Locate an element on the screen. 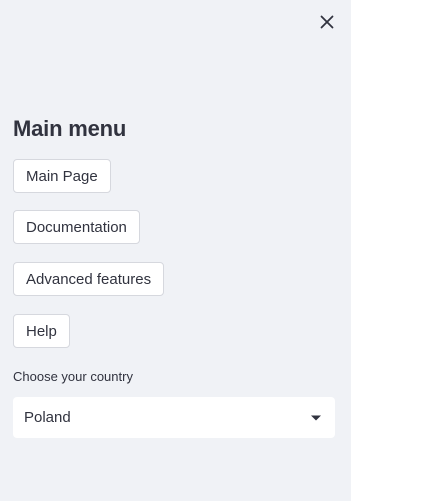 This screenshot has height=501, width=426. main-page-button: Main Page is located at coordinates (62, 176).